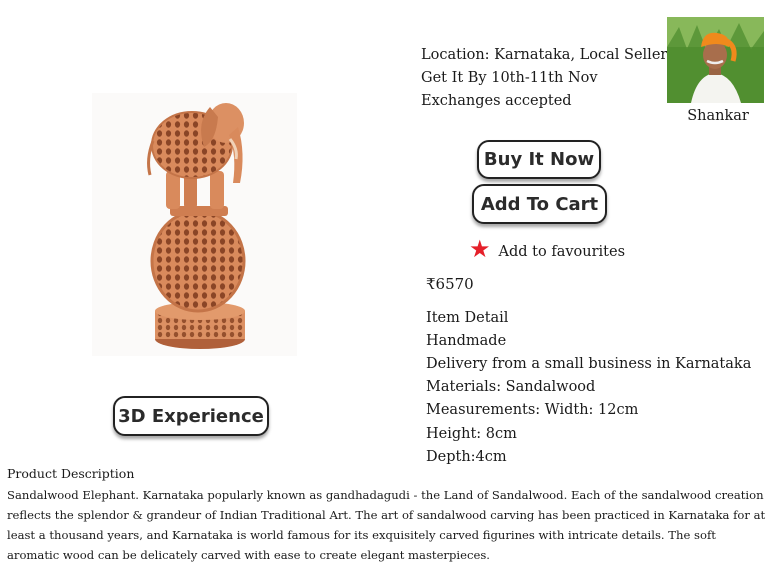  What do you see at coordinates (471, 434) in the screenshot?
I see `detail-height: Height: 8cm` at bounding box center [471, 434].